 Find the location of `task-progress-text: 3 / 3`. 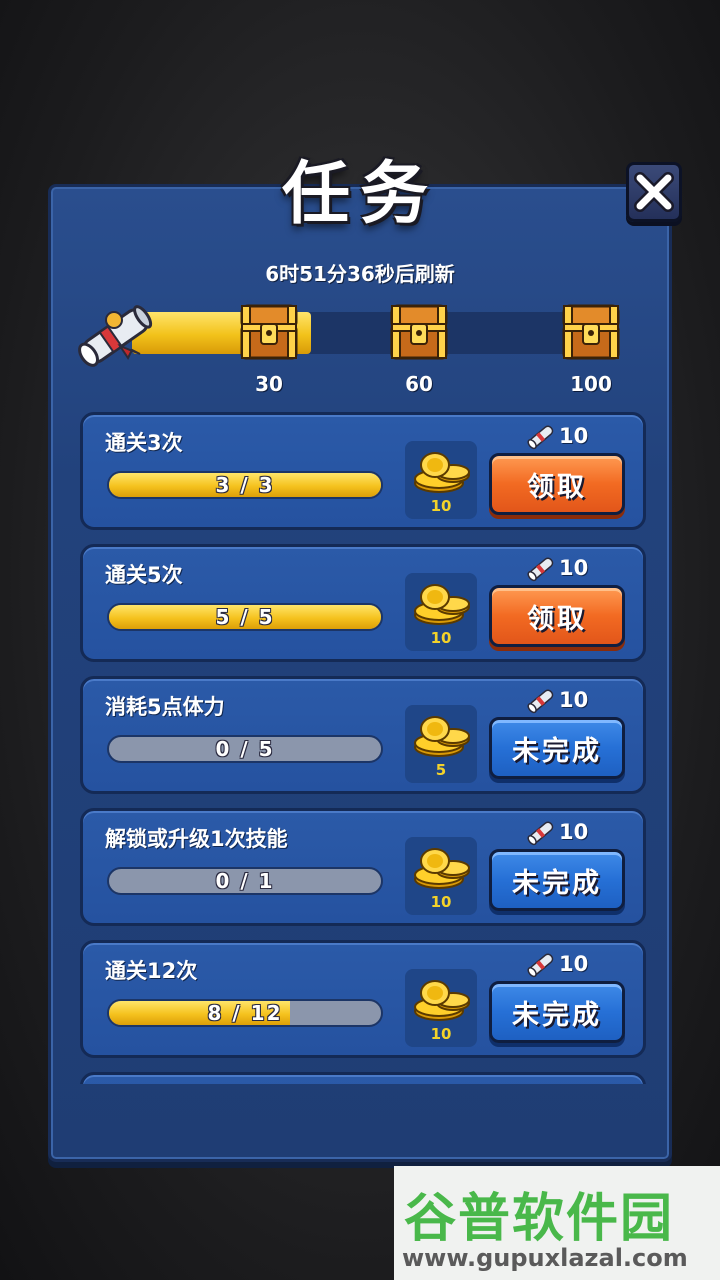

task-progress-text: 3 / 3 is located at coordinates (245, 485).